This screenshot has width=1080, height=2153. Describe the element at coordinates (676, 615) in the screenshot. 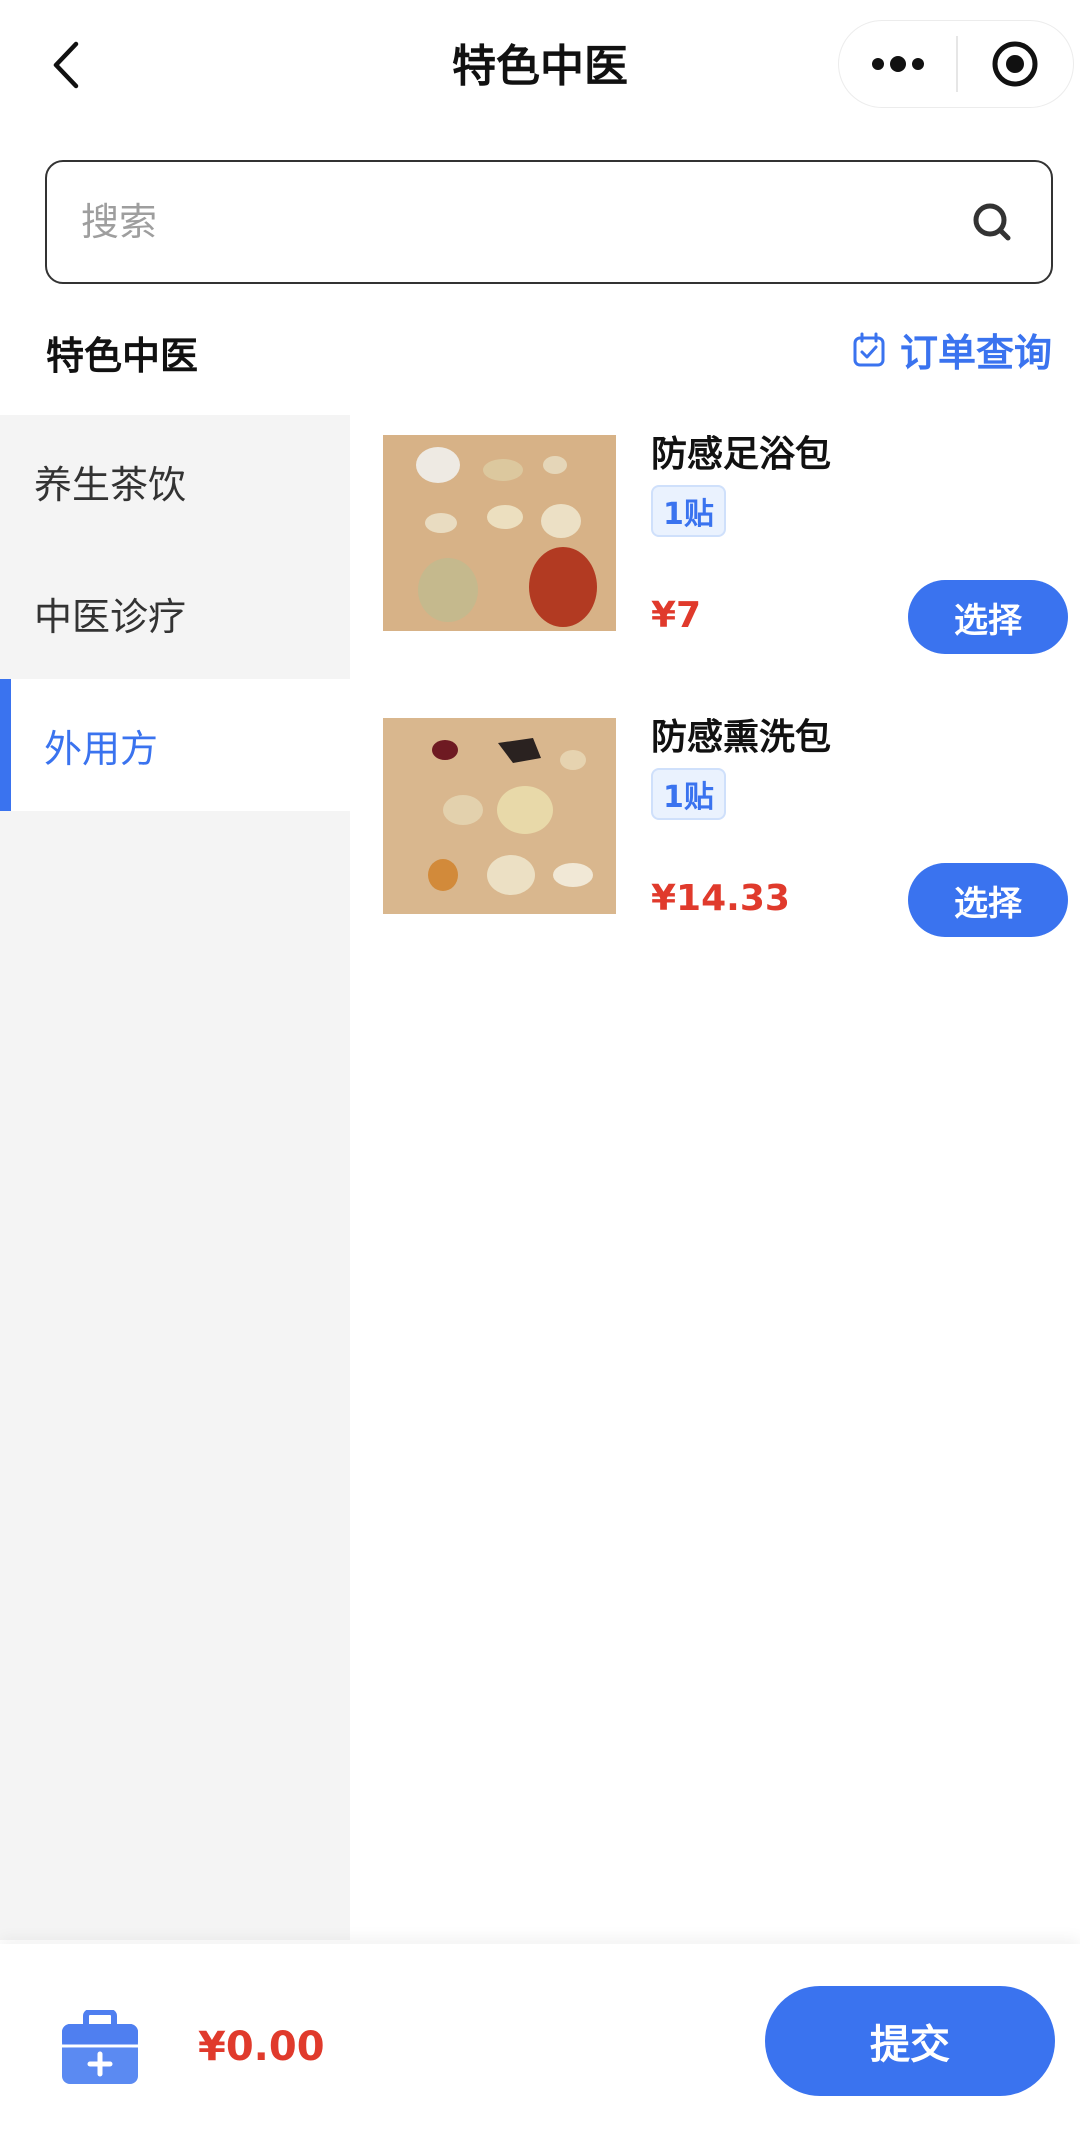

I see `product-price: ¥7` at that location.